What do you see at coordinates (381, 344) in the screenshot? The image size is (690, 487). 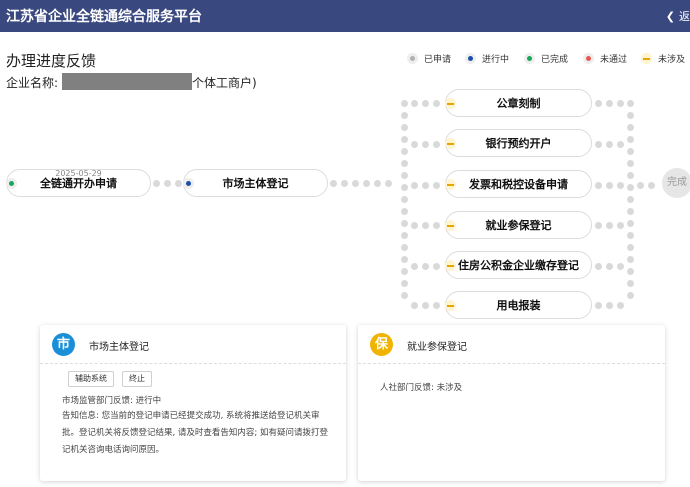 I see `insurance-badge-icon: 保` at bounding box center [381, 344].